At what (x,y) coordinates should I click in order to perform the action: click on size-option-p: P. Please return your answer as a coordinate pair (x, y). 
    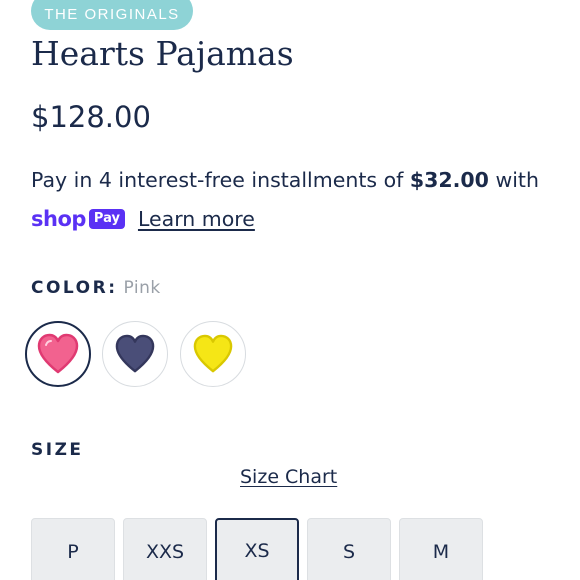
    Looking at the image, I should click on (73, 549).